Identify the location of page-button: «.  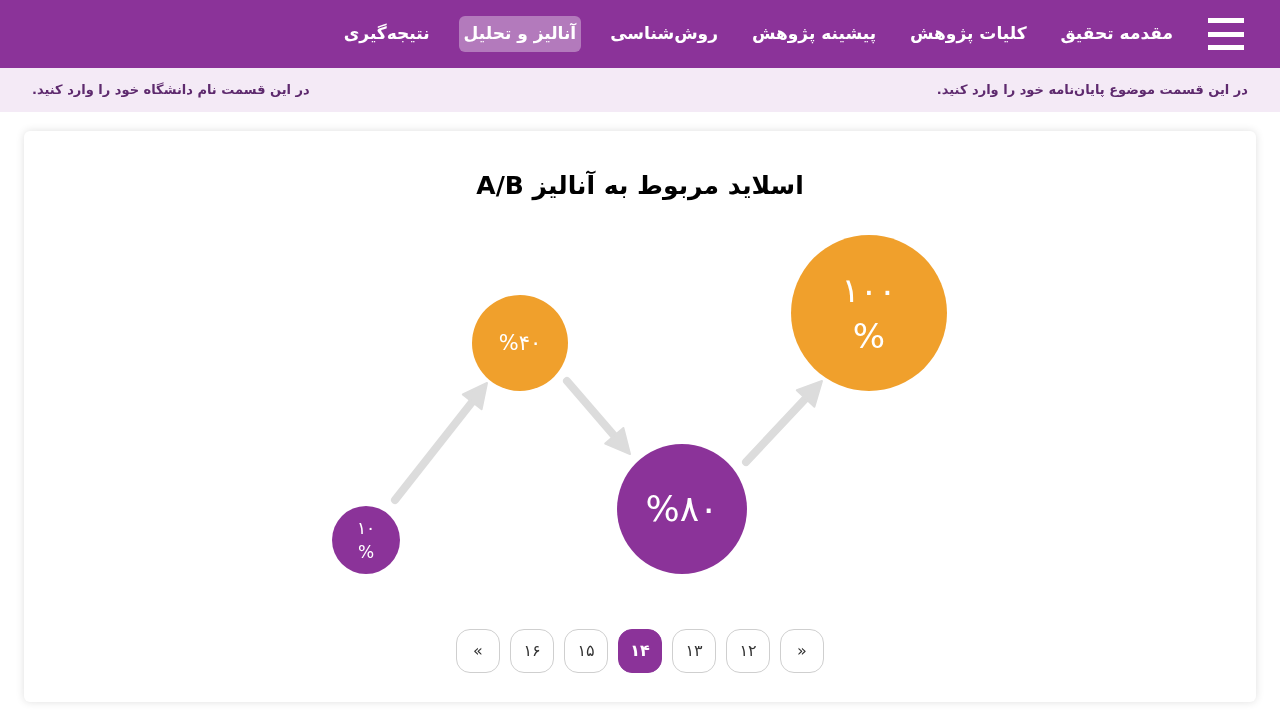
(478, 651).